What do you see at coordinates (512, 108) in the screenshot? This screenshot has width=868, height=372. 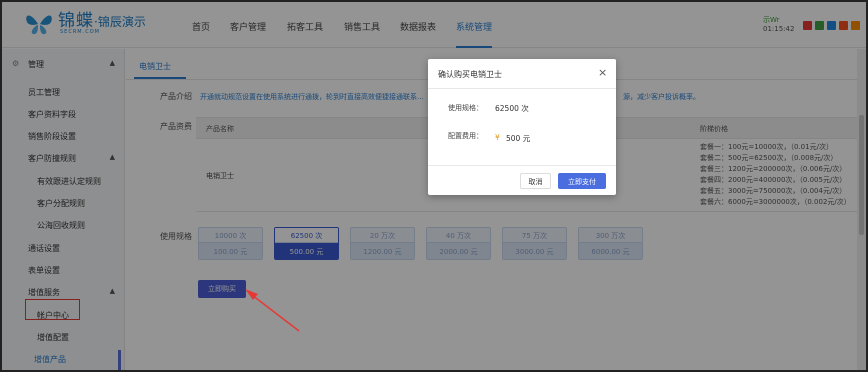 I see `dialog-spec-value: 62500 次` at bounding box center [512, 108].